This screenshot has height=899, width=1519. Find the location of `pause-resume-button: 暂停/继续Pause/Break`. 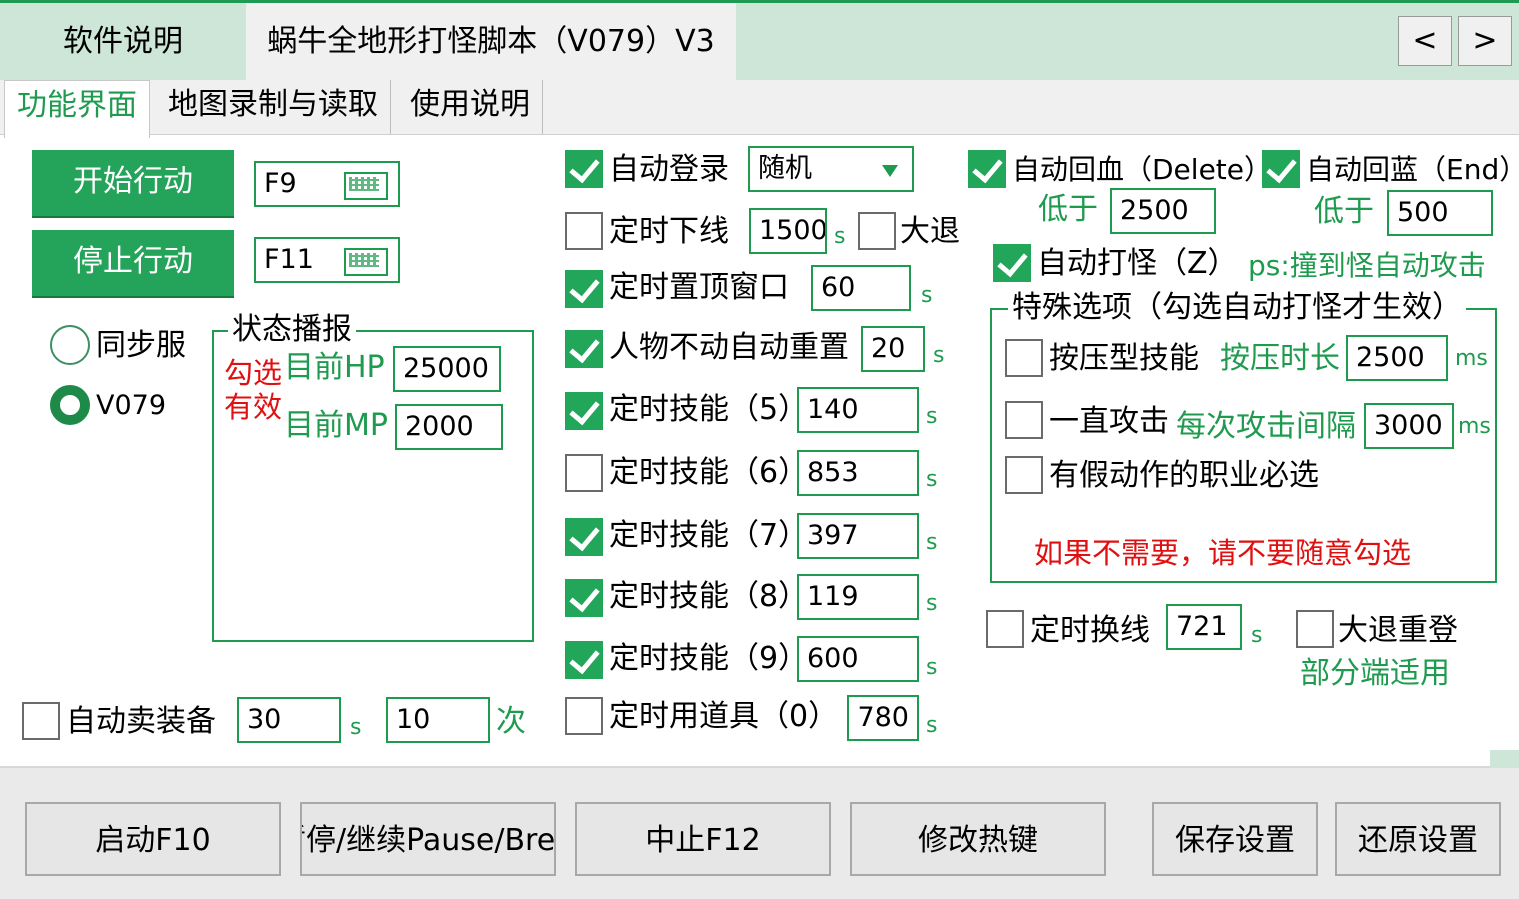

pause-resume-button: 暂停/继续Pause/Break is located at coordinates (428, 839).